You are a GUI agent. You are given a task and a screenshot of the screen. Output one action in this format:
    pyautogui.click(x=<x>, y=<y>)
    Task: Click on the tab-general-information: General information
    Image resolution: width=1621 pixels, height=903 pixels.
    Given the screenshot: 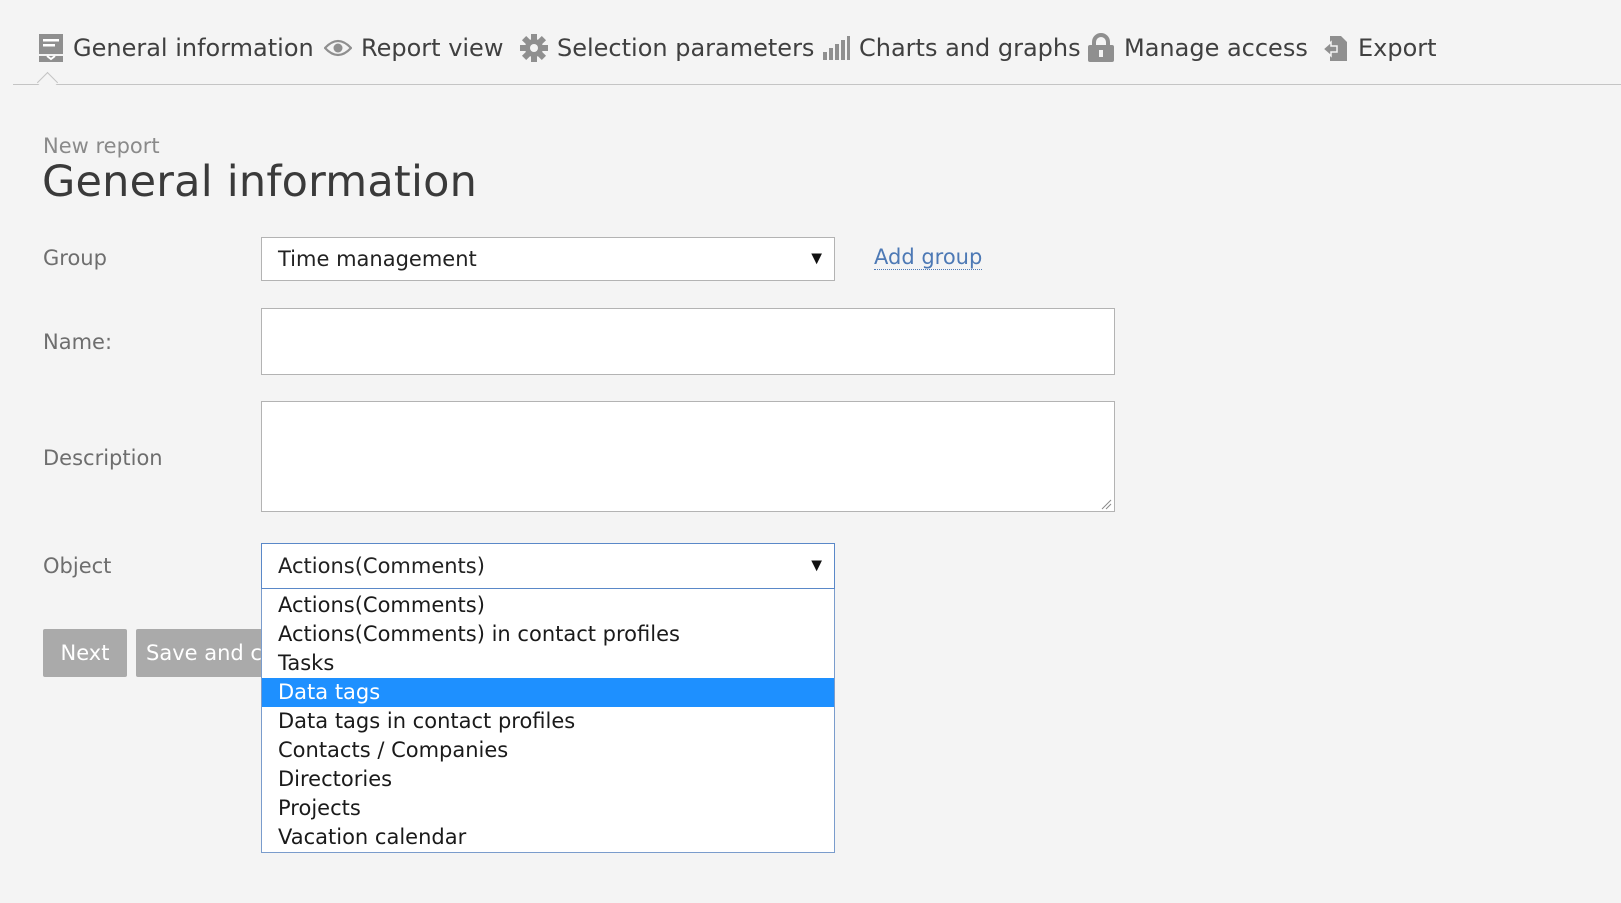 What is the action you would take?
    pyautogui.click(x=176, y=48)
    